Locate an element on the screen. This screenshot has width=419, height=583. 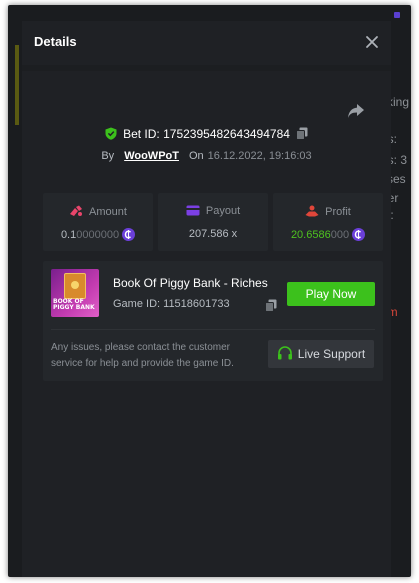
game-id: Game ID: 11518601733 is located at coordinates (171, 304).